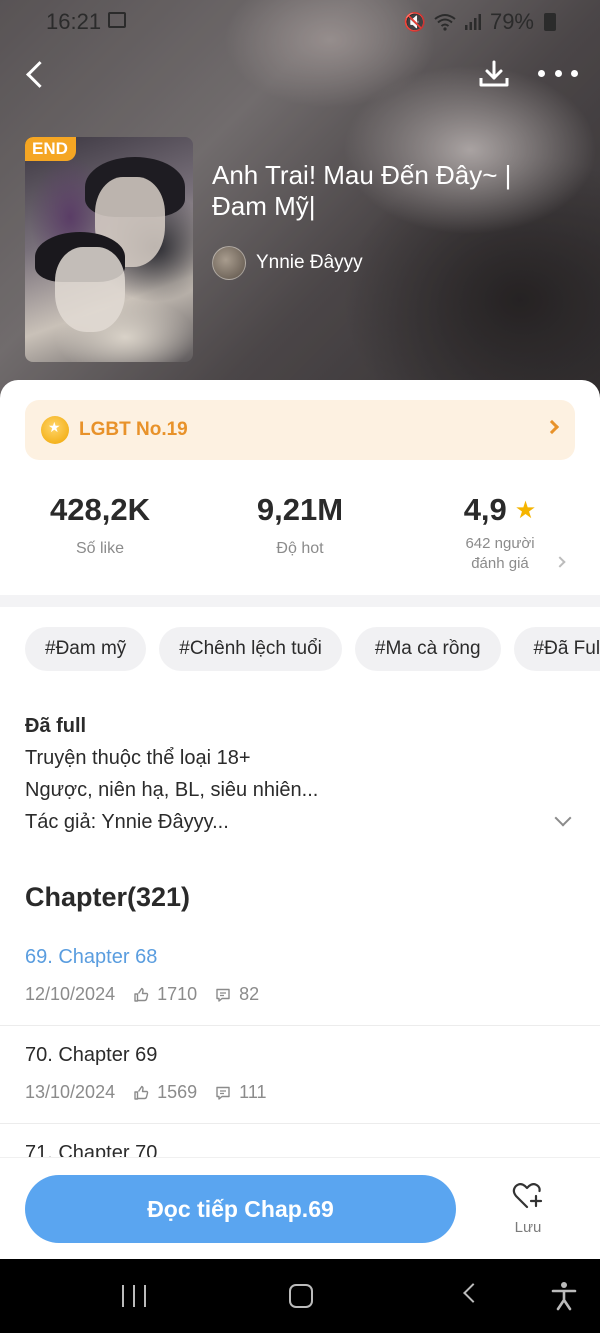  Describe the element at coordinates (550, 22) in the screenshot. I see `battery-icon` at that location.